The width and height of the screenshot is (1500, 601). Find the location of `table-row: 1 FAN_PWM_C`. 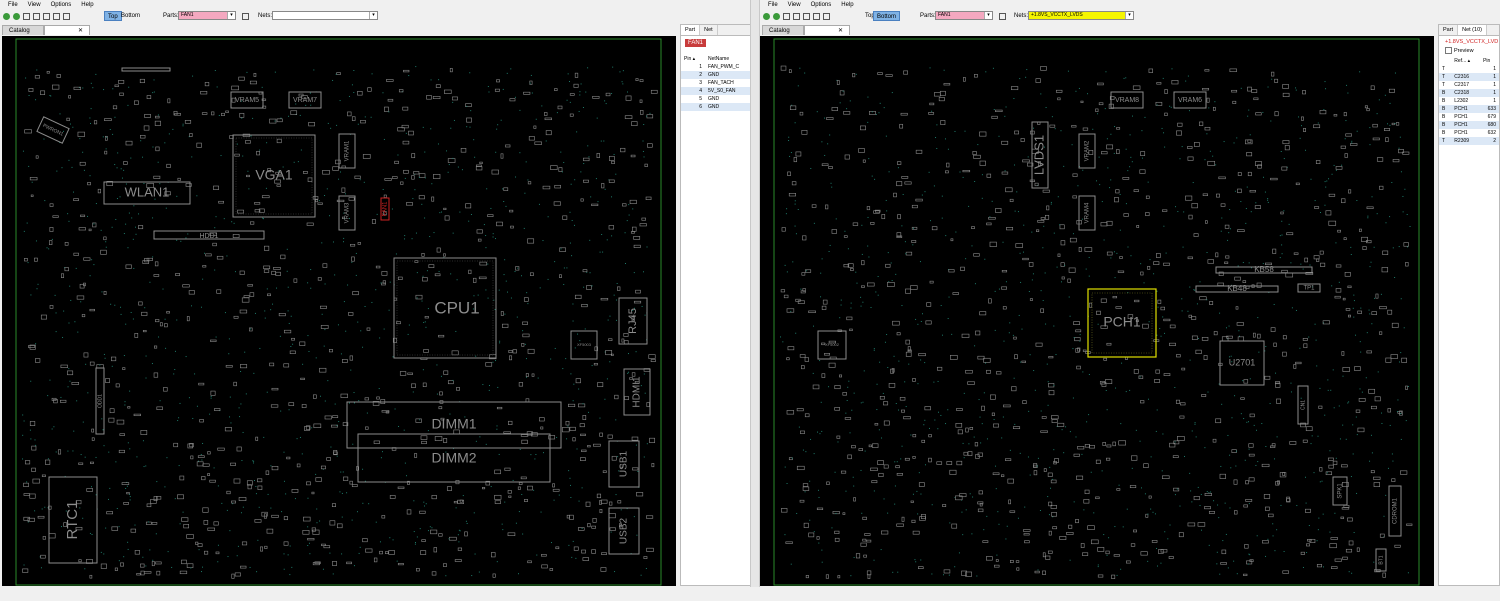

table-row: 1 FAN_PWM_C is located at coordinates (715, 67).